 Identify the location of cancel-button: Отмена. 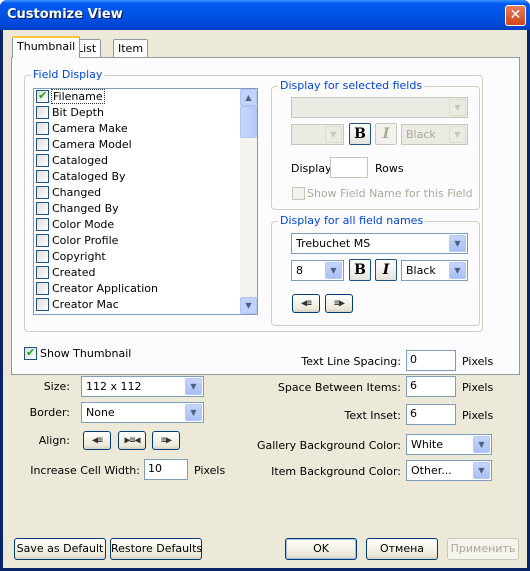
(402, 549).